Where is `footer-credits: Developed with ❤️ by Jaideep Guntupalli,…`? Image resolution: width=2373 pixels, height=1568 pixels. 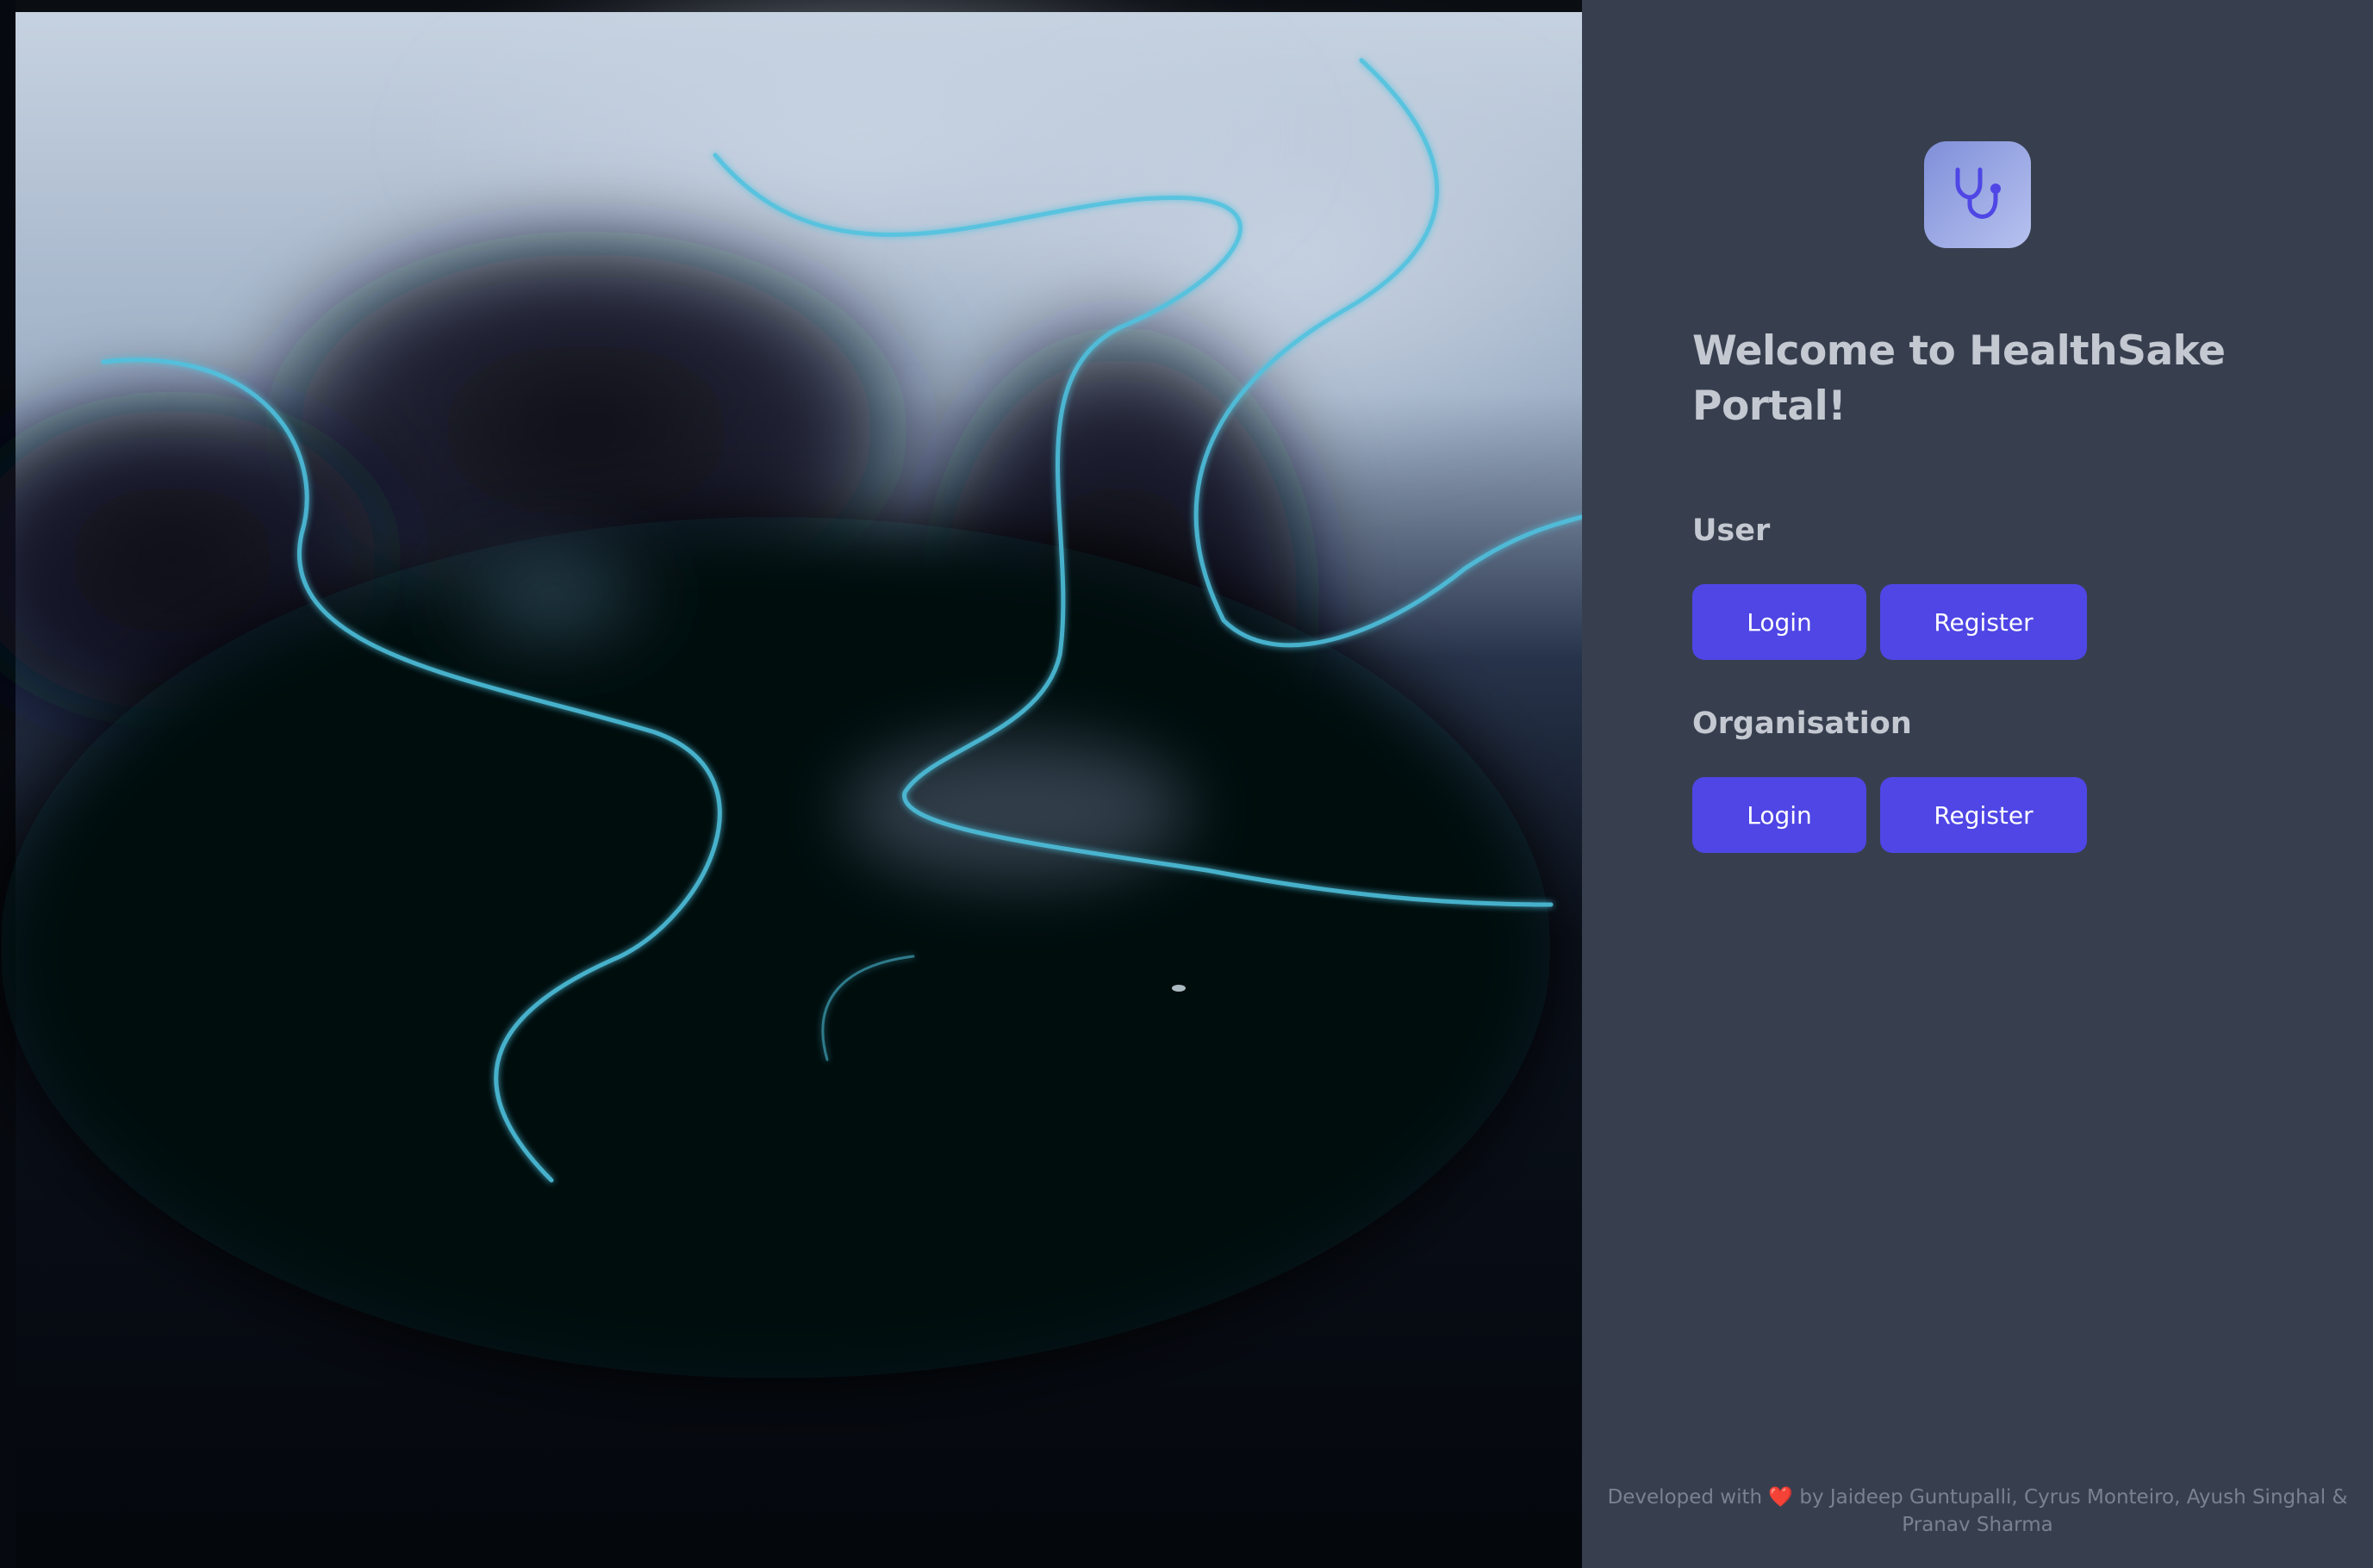
footer-credits: Developed with ❤️ by Jaideep Guntupalli,… is located at coordinates (1977, 1511).